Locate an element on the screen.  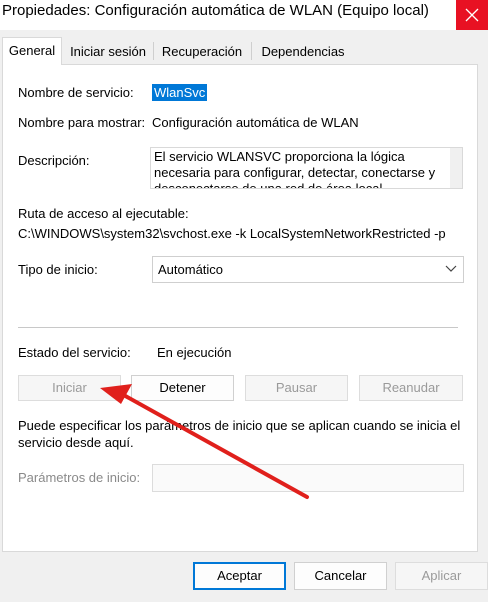
tab-logon: Iniciar sesión is located at coordinates (108, 52).